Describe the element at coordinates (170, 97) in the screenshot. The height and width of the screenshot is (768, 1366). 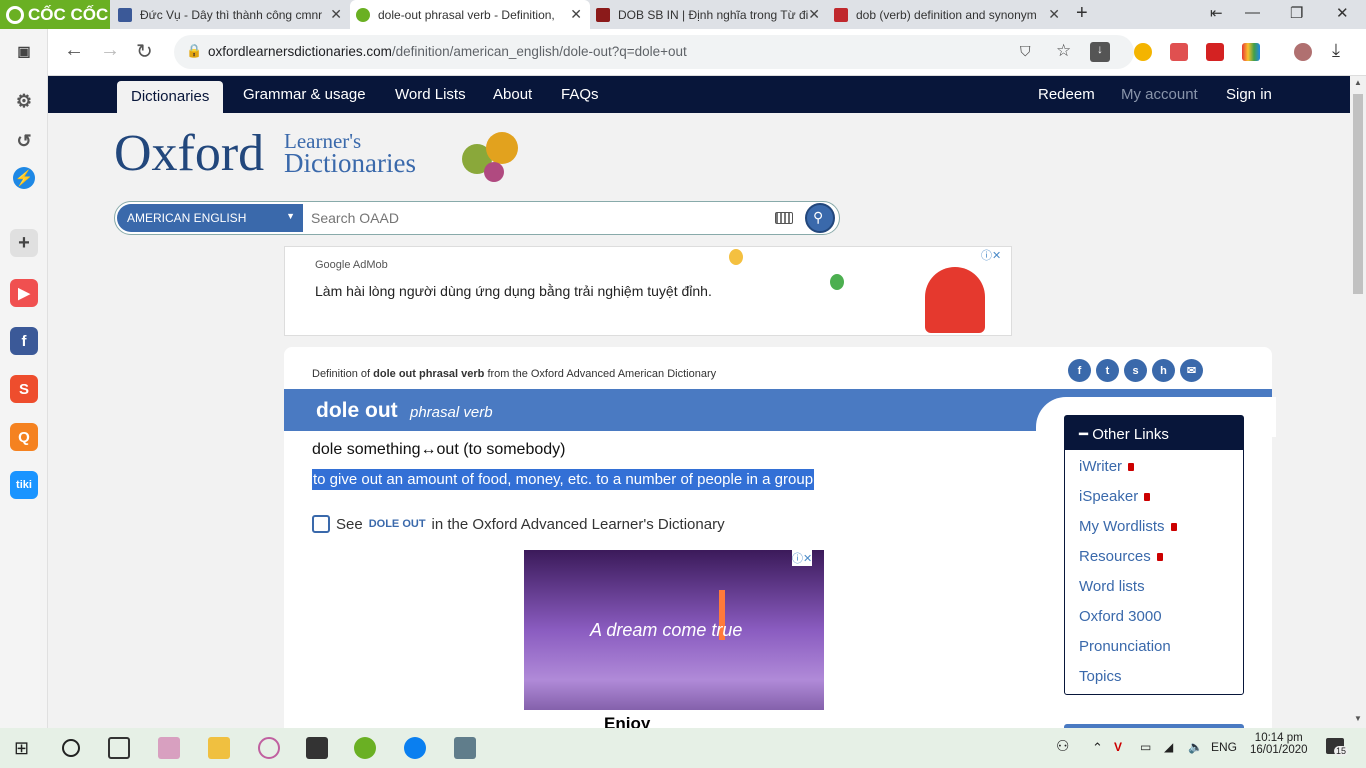
I see `nav-dictionaries: Dictionaries` at that location.